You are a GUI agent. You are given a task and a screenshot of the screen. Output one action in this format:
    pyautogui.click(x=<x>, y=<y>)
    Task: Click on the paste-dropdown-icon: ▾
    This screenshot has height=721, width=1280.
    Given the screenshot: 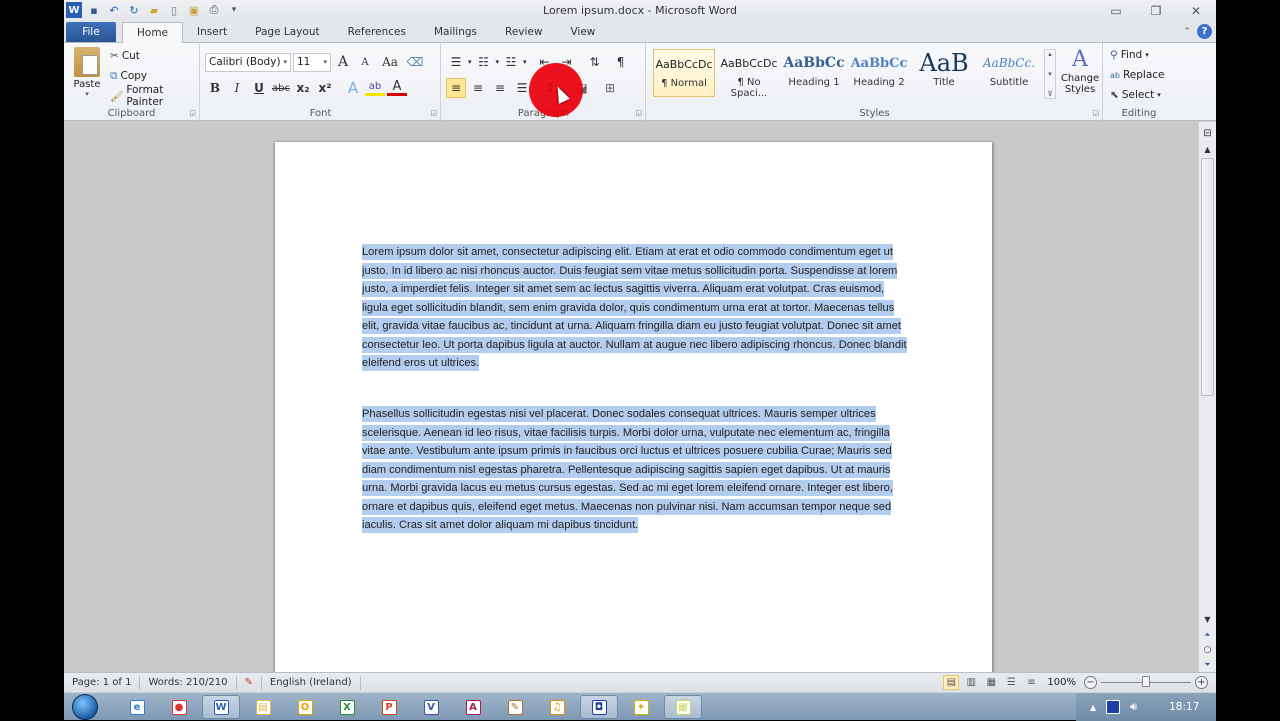 What is the action you would take?
    pyautogui.click(x=87, y=94)
    